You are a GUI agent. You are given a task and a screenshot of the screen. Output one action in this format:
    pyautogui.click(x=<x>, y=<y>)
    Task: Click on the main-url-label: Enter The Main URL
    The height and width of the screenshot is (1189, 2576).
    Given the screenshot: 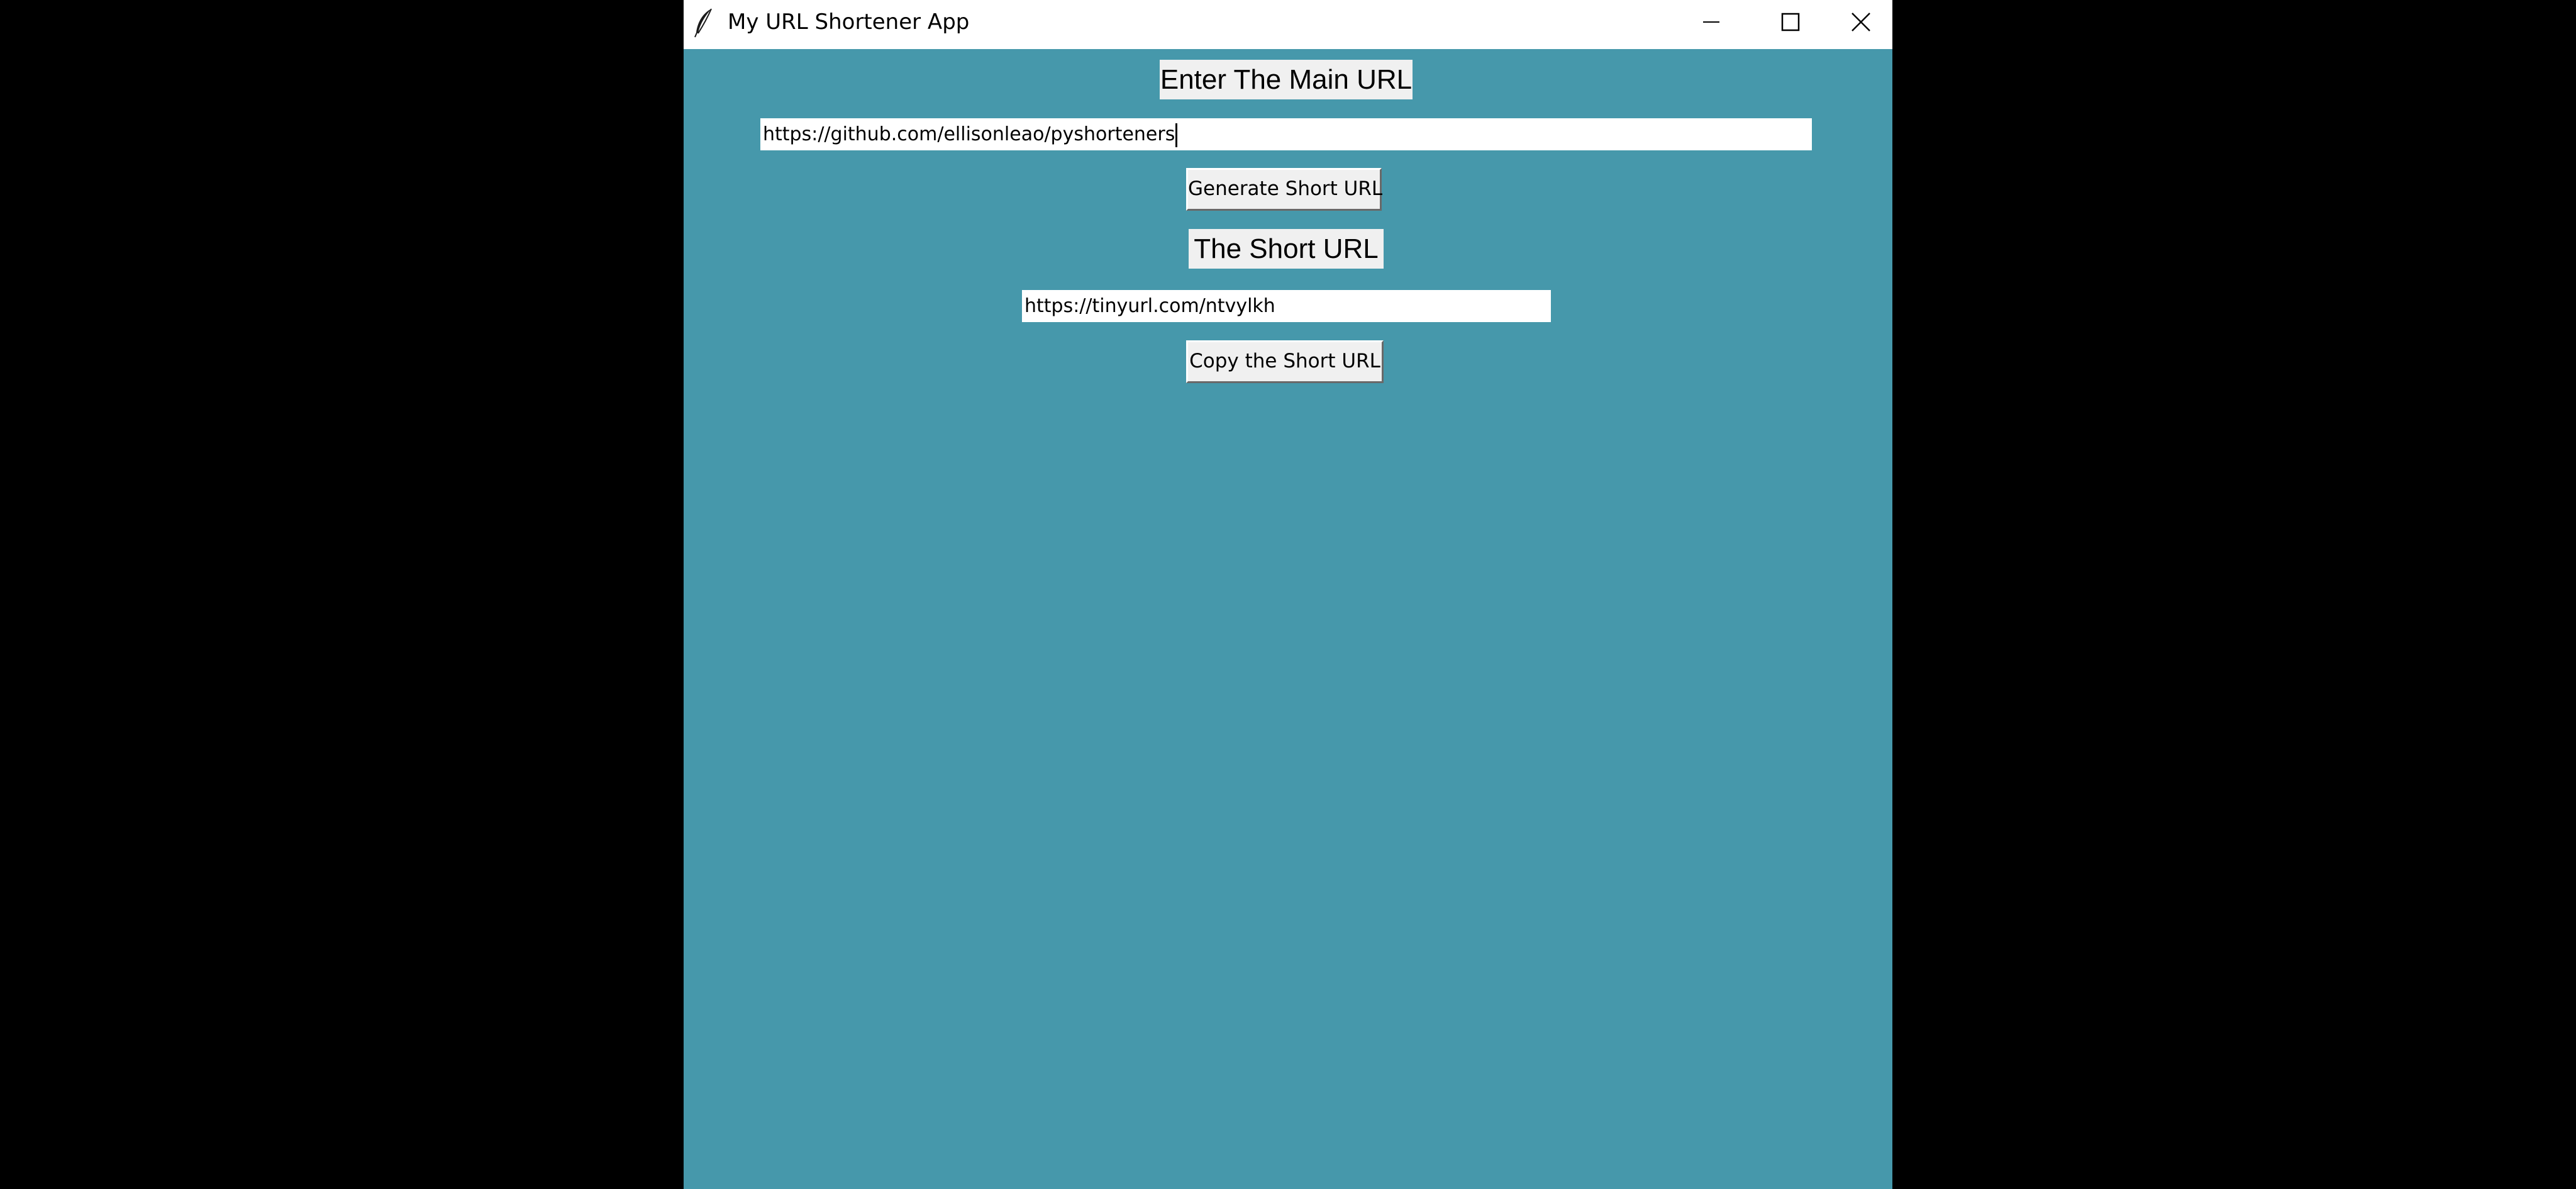 What is the action you would take?
    pyautogui.click(x=1286, y=79)
    